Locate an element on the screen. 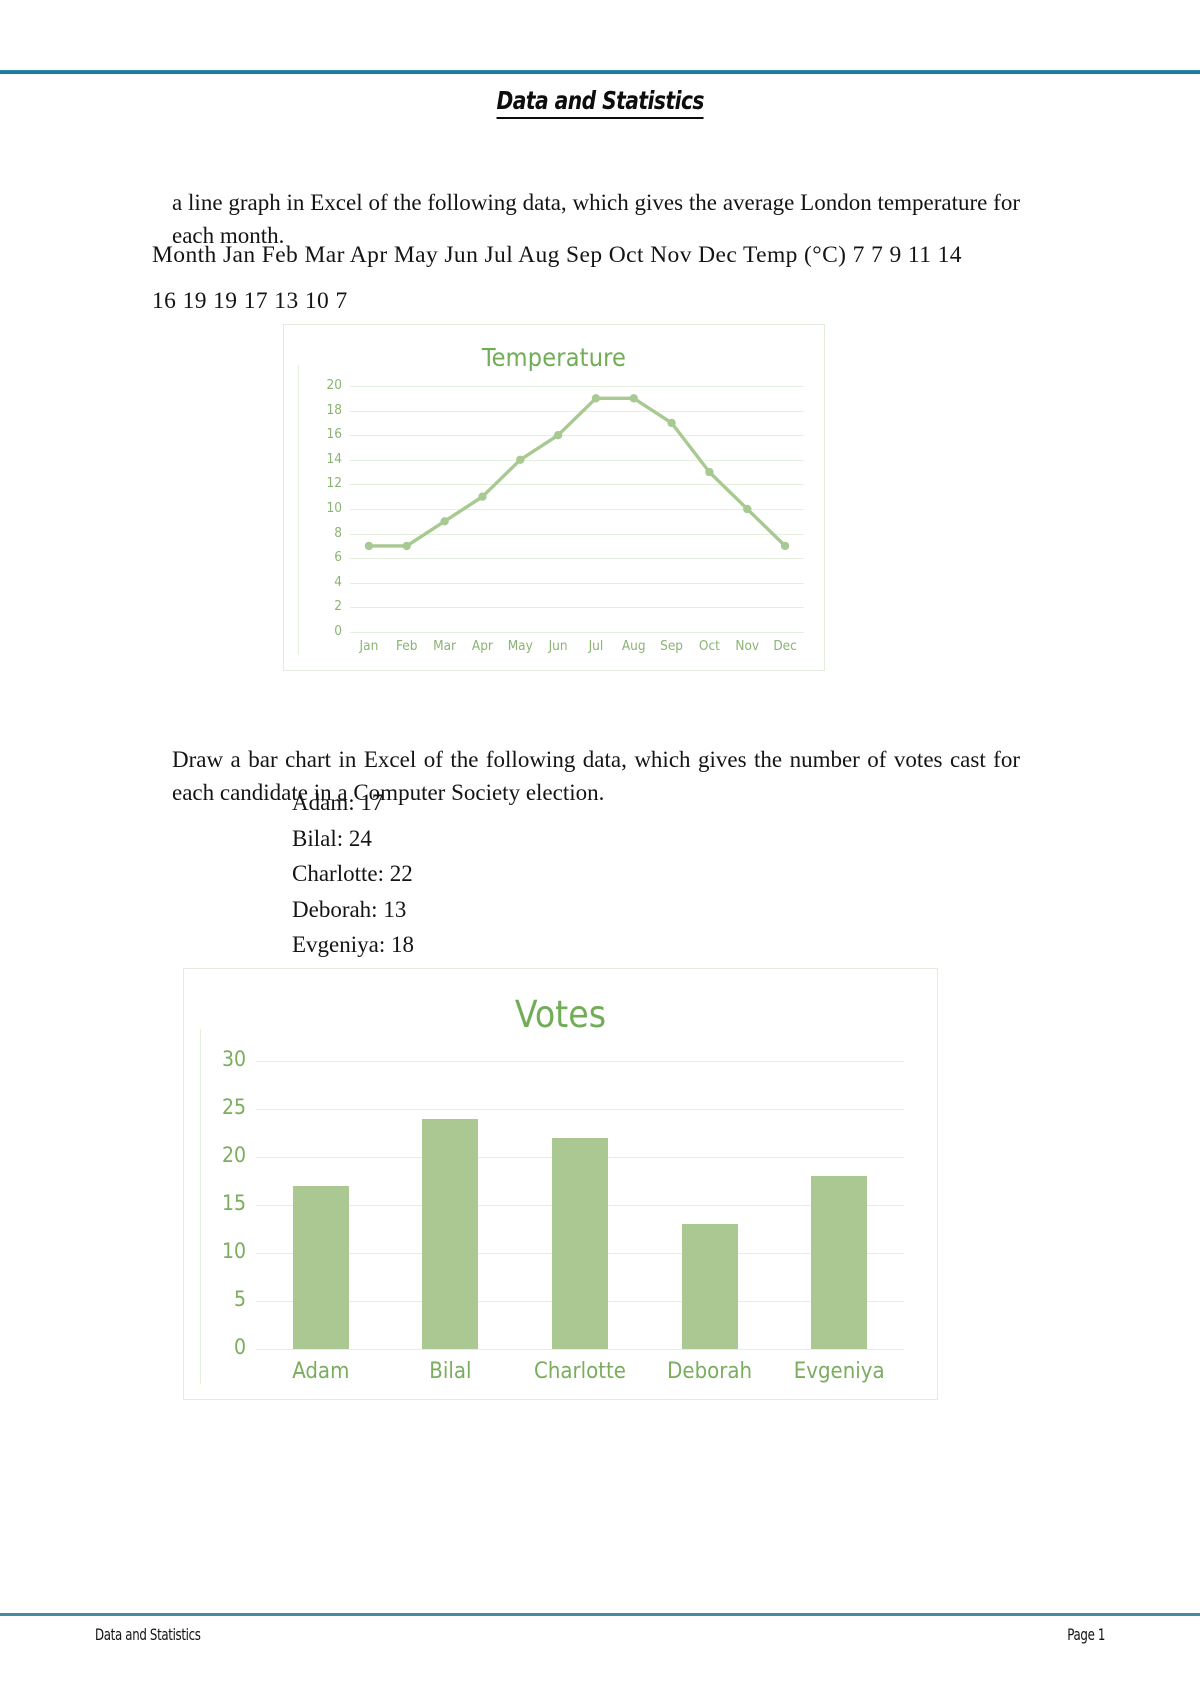 This screenshot has width=1200, height=1697. bar-chart-title: Votes is located at coordinates (560, 1014).